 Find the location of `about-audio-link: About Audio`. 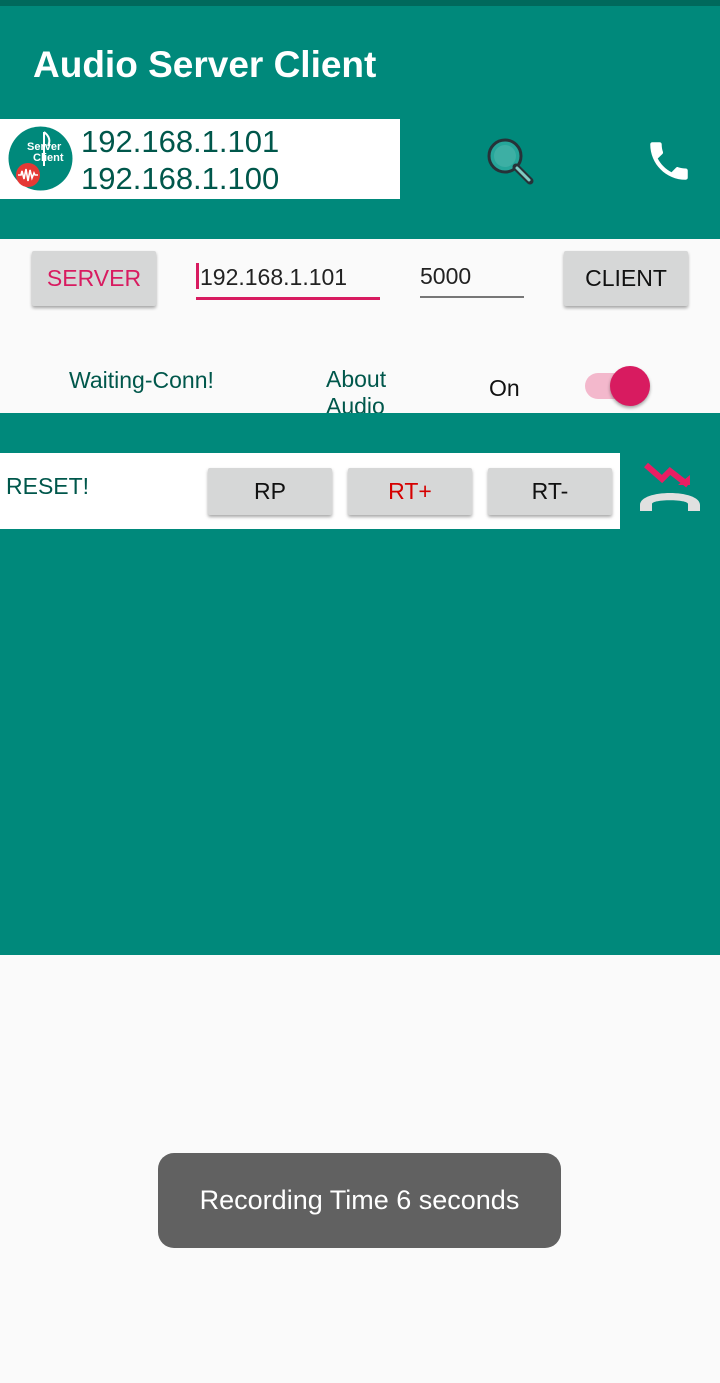

about-audio-link: About Audio is located at coordinates (371, 389).